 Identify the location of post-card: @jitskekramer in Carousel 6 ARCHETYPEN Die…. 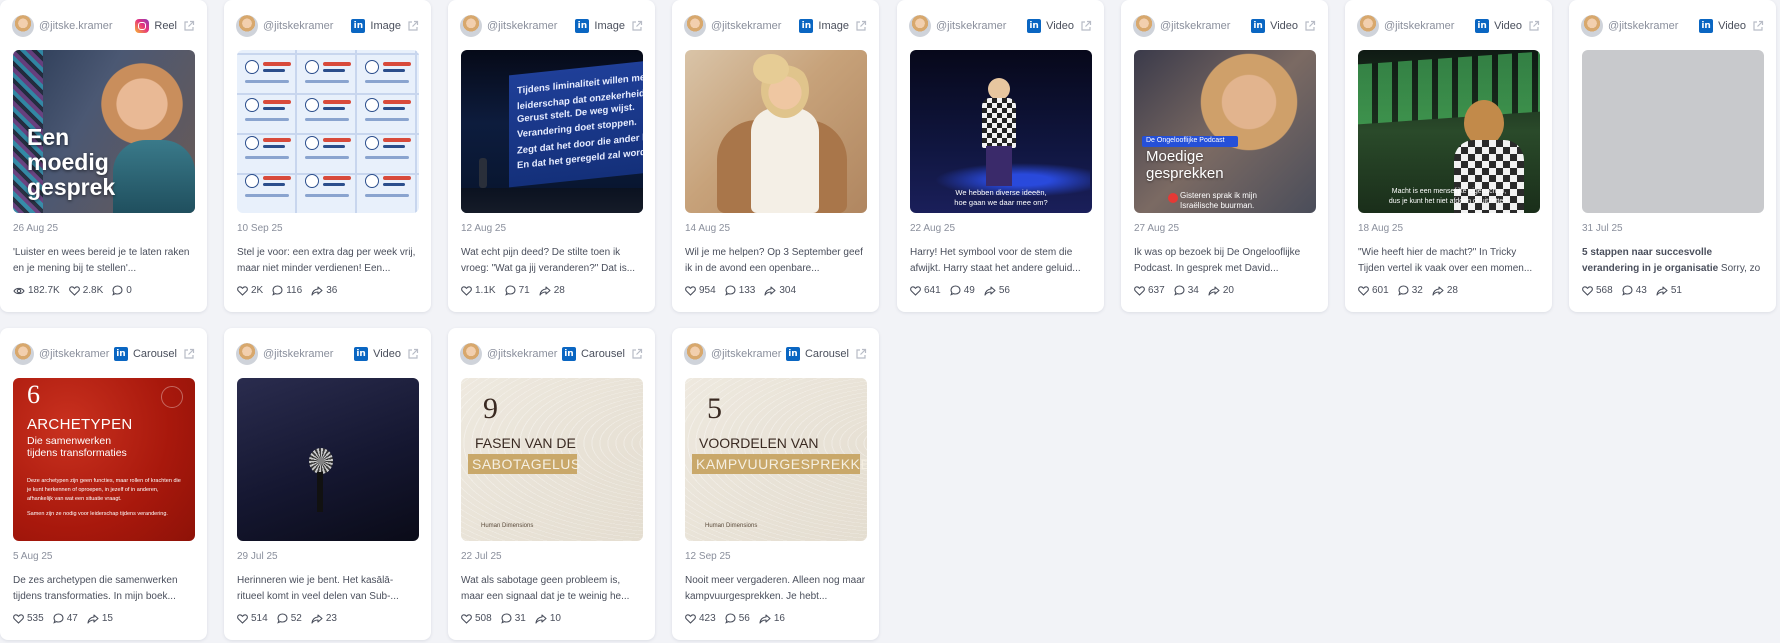
(103, 484).